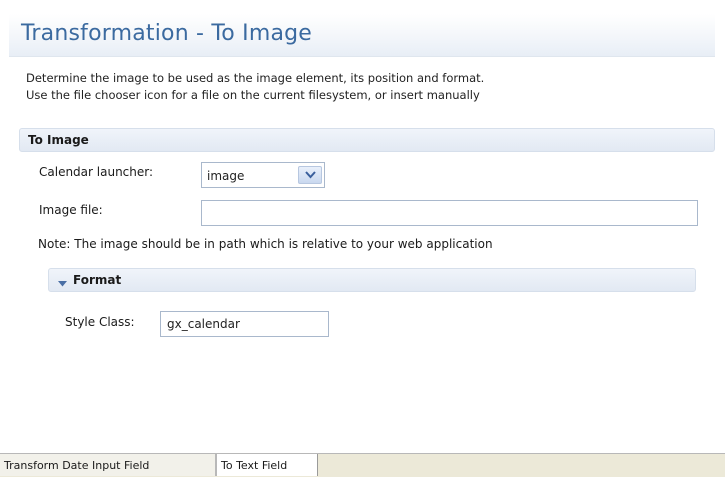  What do you see at coordinates (263, 175) in the screenshot?
I see `calendar-launcher-select: image` at bounding box center [263, 175].